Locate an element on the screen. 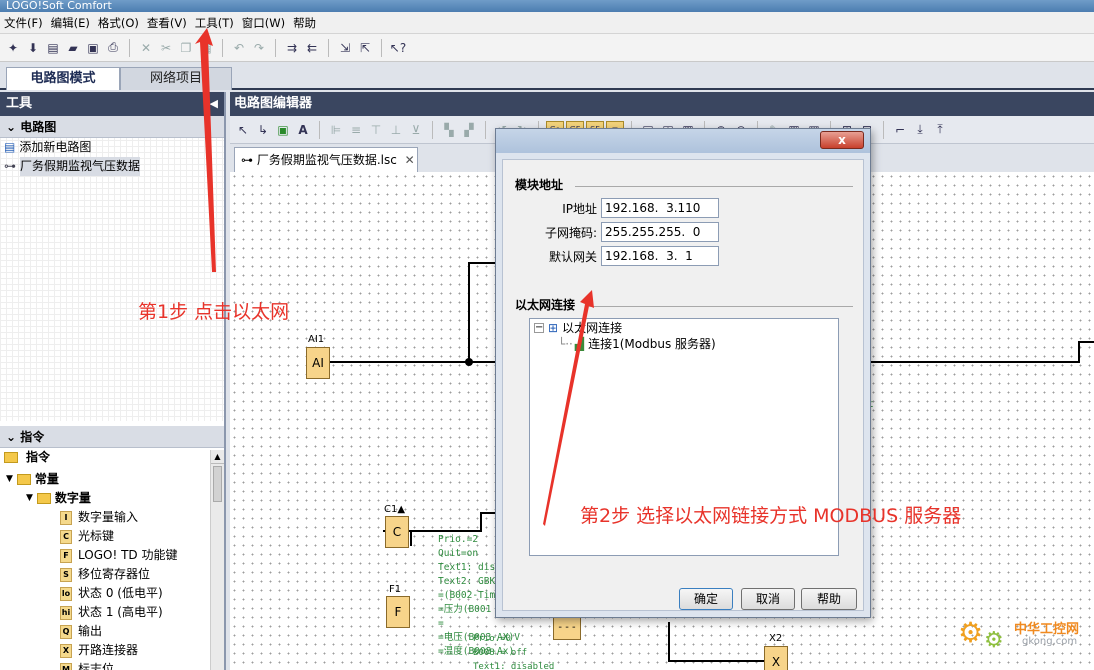 This screenshot has height=670, width=1094. watermark-url: gkong.com is located at coordinates (1050, 641).